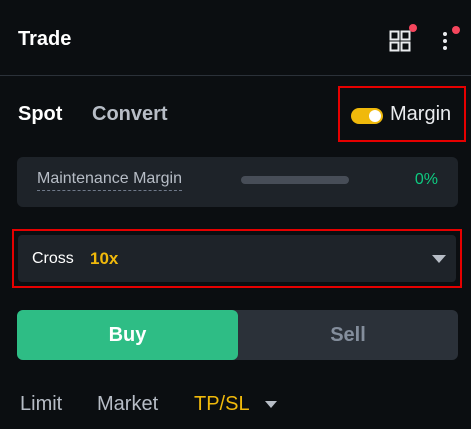  I want to click on maintenance-margin-value: 0%, so click(426, 179).